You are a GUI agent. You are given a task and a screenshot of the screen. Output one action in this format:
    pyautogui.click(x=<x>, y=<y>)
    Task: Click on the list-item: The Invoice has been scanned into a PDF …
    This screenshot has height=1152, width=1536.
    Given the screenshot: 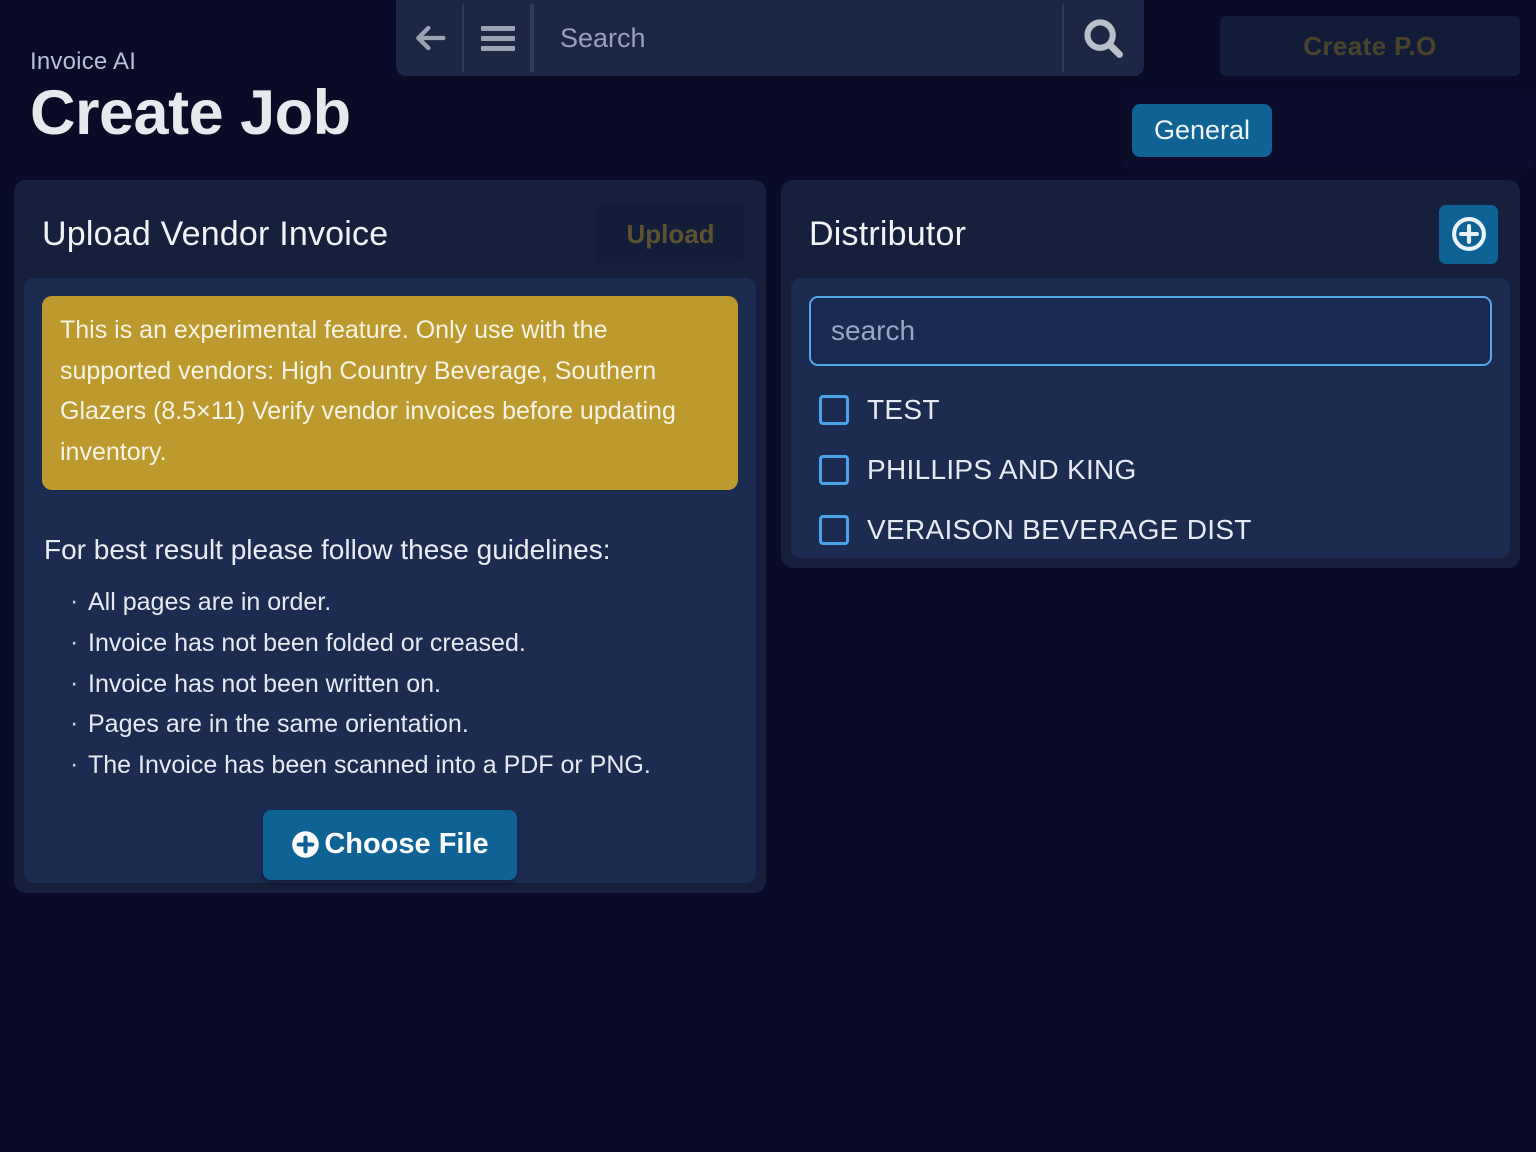 What is the action you would take?
    pyautogui.click(x=404, y=765)
    